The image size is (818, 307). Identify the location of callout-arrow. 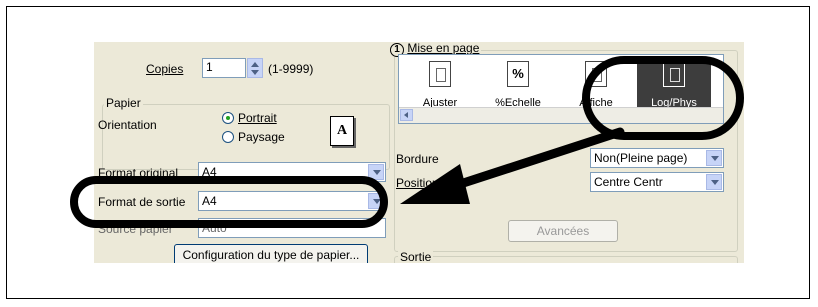
(512, 165).